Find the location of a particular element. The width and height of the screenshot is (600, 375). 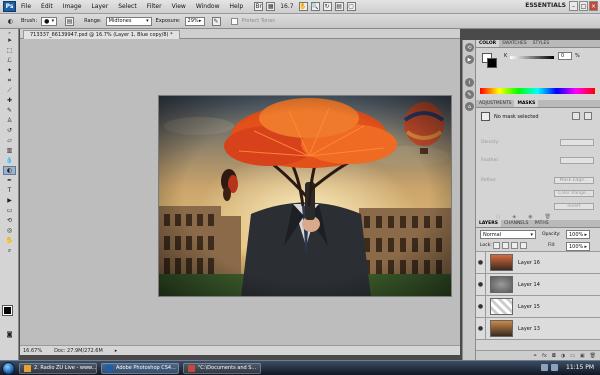

tab-color: COLOR is located at coordinates (488, 43).